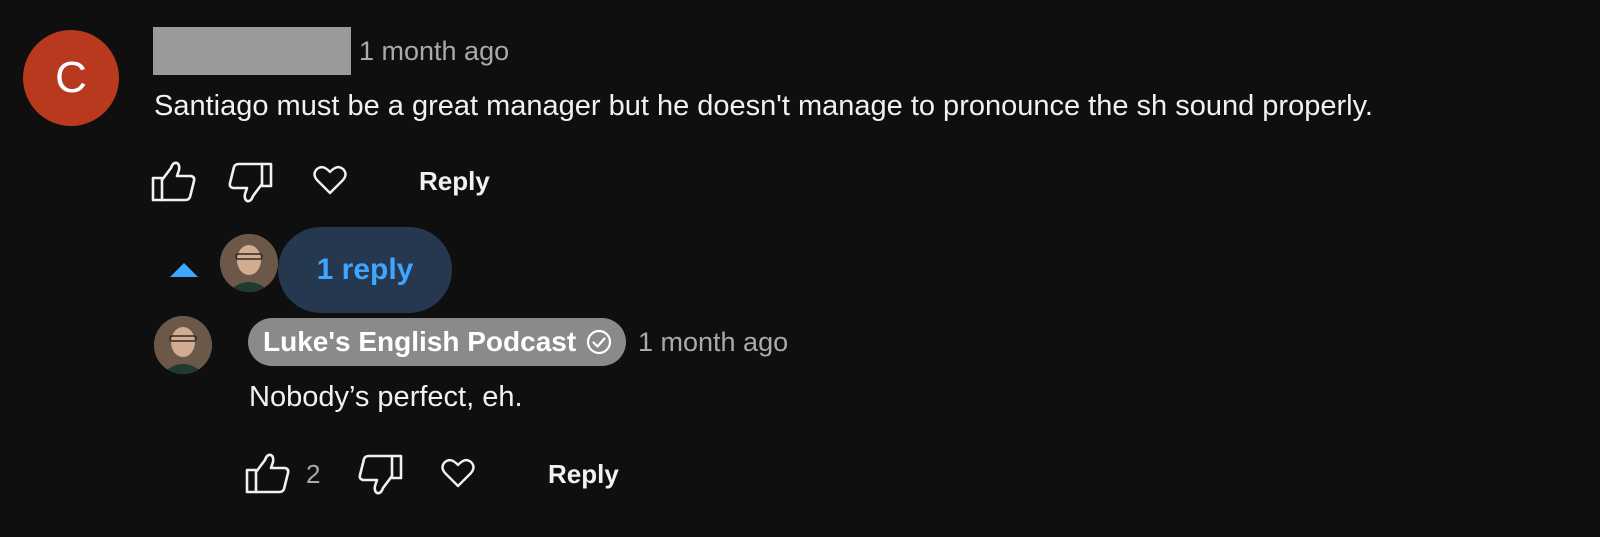 Image resolution: width=1600 pixels, height=537 pixels. Describe the element at coordinates (184, 270) in the screenshot. I see `caret-up-icon` at that location.